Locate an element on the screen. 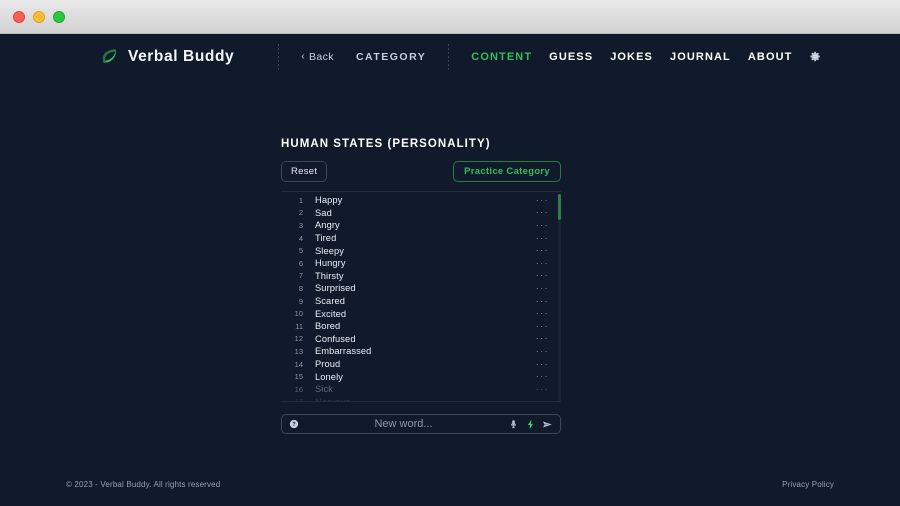 This screenshot has width=900, height=506. minimize-button is located at coordinates (39, 16).